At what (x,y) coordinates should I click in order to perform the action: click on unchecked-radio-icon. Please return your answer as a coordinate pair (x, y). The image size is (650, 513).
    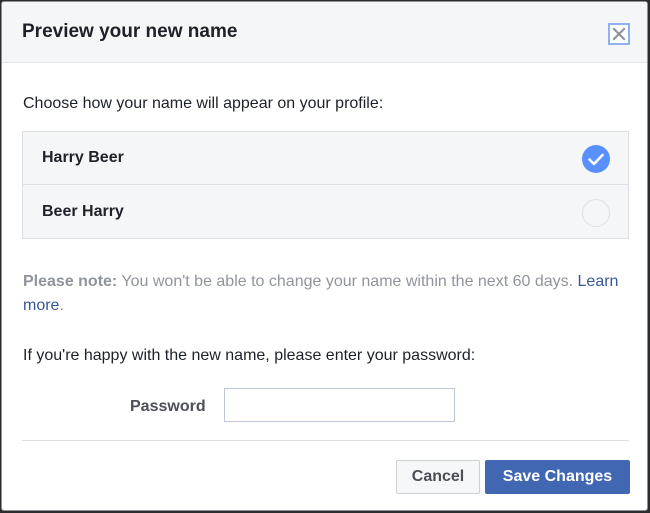
    Looking at the image, I should click on (596, 213).